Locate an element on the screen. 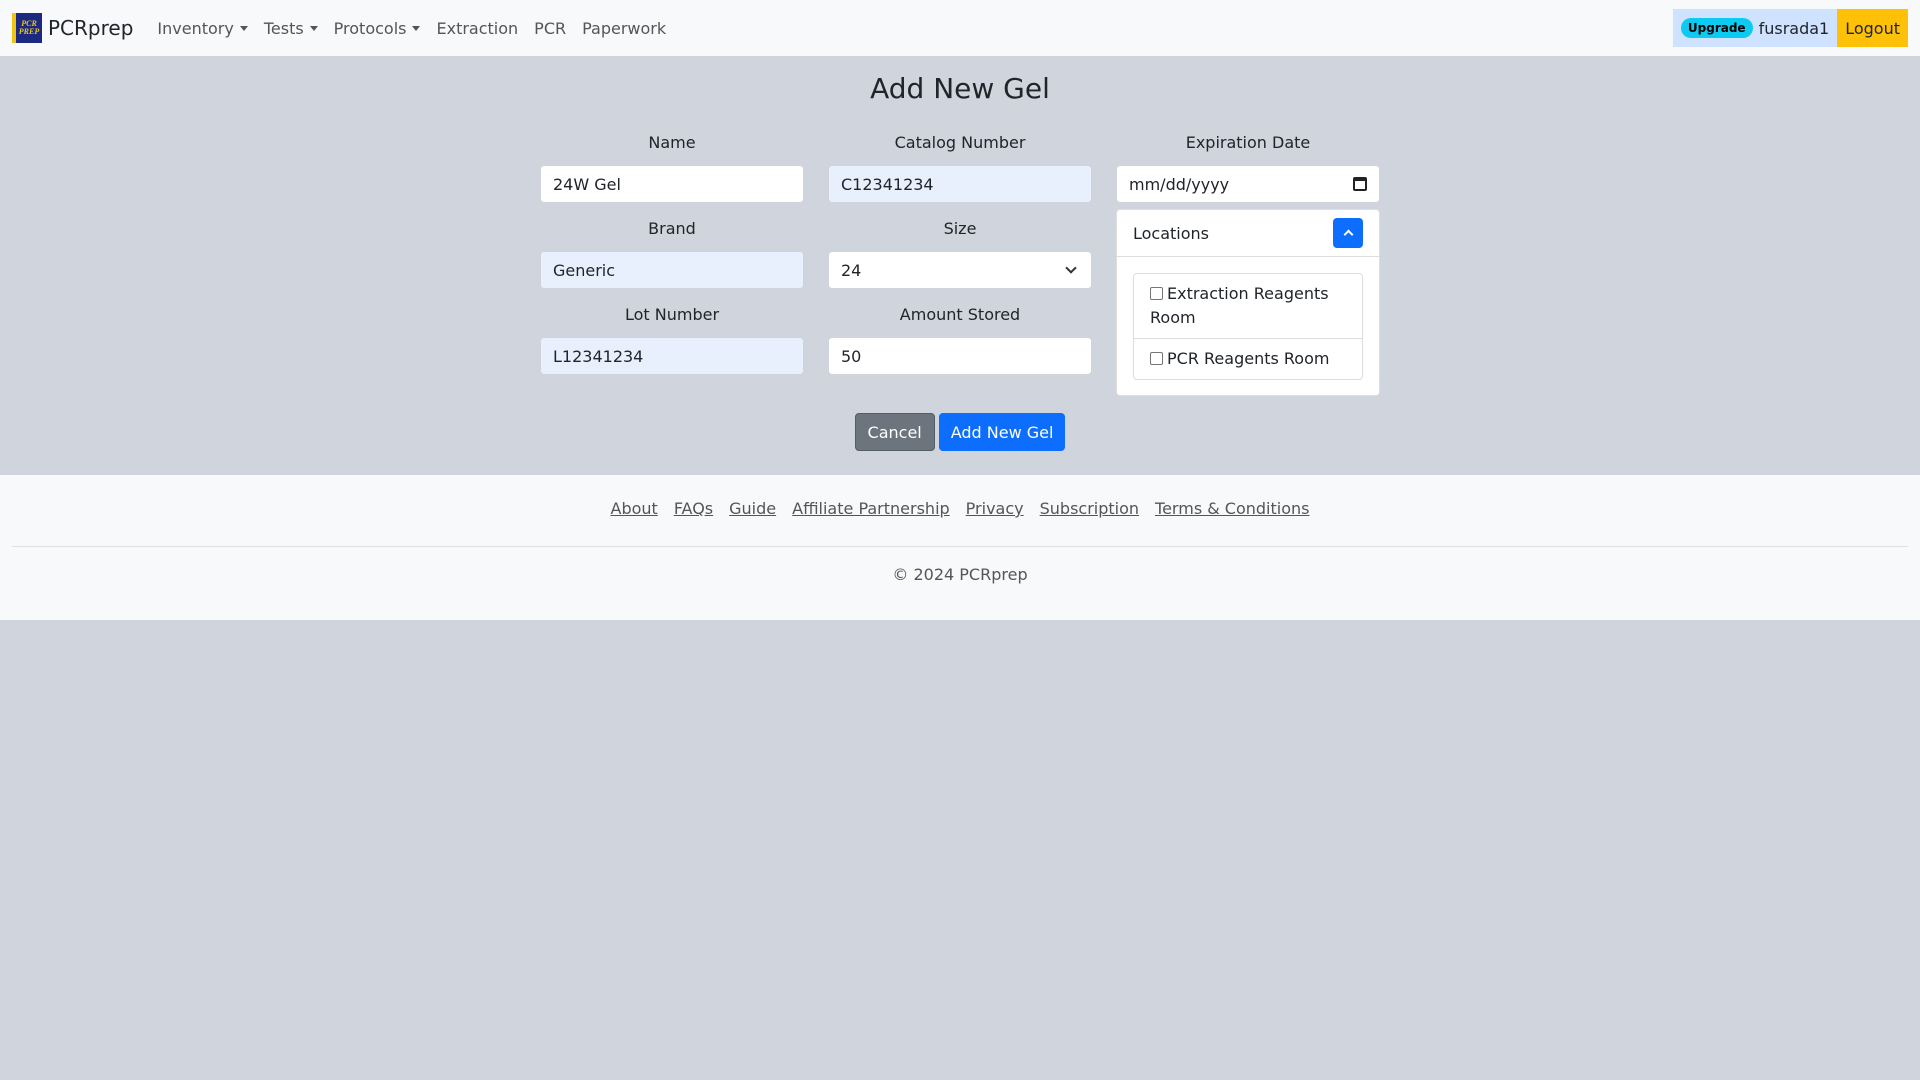 This screenshot has width=1920, height=1080. calendar-icon is located at coordinates (1360, 184).